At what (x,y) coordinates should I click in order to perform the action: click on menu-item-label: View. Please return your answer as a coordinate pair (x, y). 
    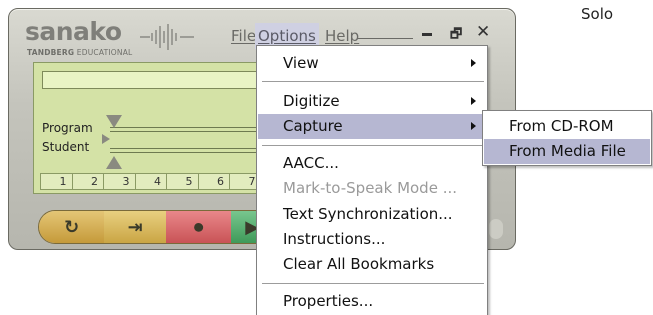
    Looking at the image, I should click on (301, 63).